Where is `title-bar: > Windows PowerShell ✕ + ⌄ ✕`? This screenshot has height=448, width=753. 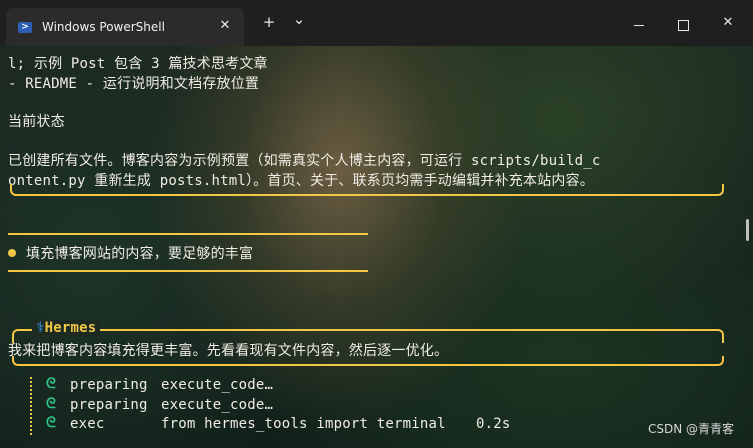 title-bar: > Windows PowerShell ✕ + ⌄ ✕ is located at coordinates (376, 23).